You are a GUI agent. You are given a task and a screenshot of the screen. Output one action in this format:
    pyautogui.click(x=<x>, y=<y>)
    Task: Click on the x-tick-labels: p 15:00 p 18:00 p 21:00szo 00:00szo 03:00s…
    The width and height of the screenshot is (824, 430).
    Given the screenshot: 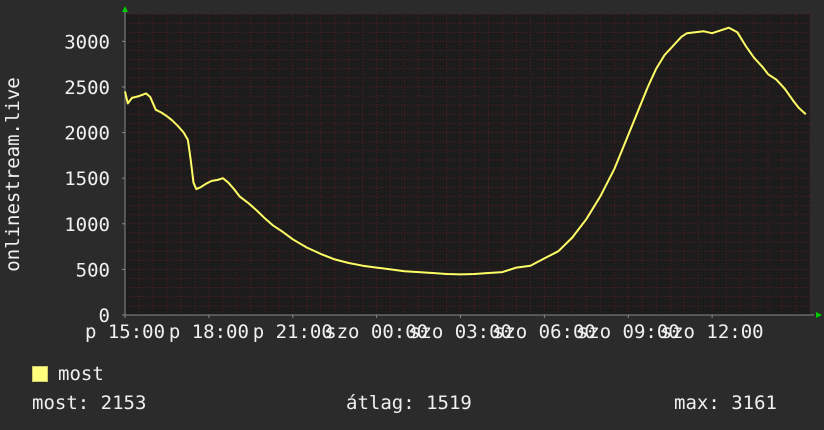 What is the action you would take?
    pyautogui.click(x=424, y=329)
    